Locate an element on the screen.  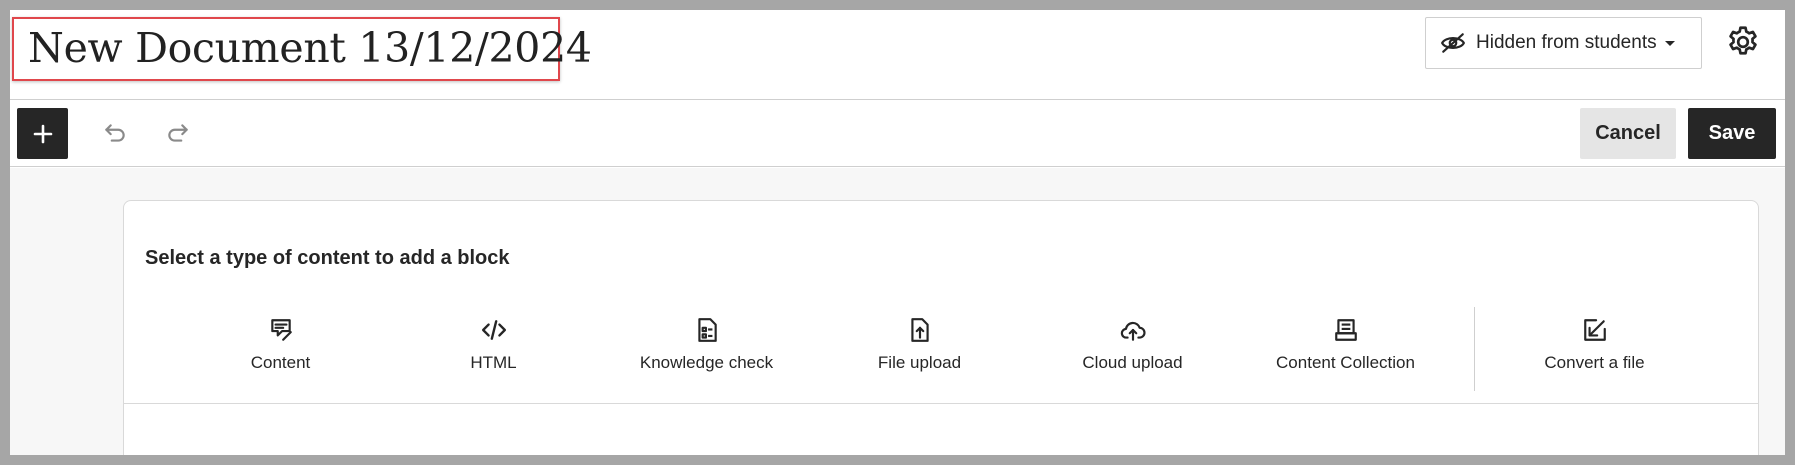
knowledge-check-icon is located at coordinates (707, 330).